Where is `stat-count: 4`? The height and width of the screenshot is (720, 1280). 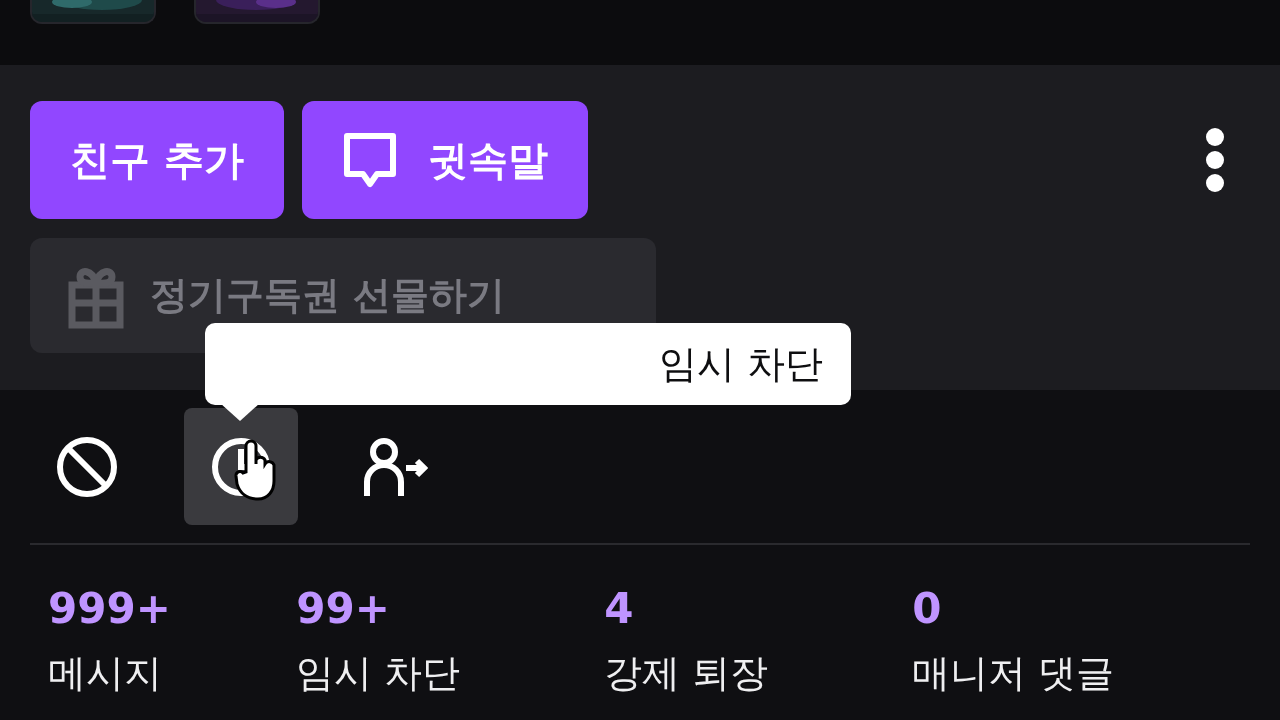 stat-count: 4 is located at coordinates (619, 609).